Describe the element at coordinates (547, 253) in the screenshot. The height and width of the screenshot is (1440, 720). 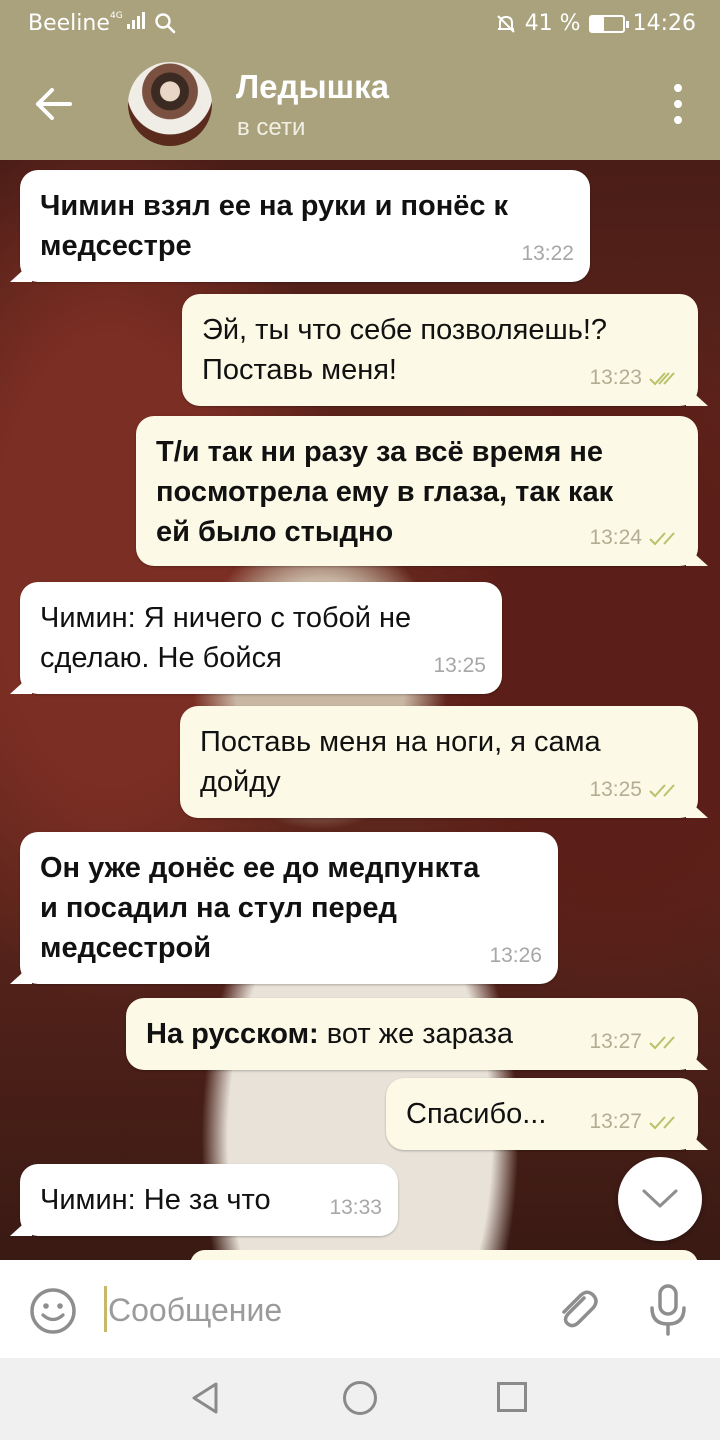
I see `message-time: 13:22` at that location.